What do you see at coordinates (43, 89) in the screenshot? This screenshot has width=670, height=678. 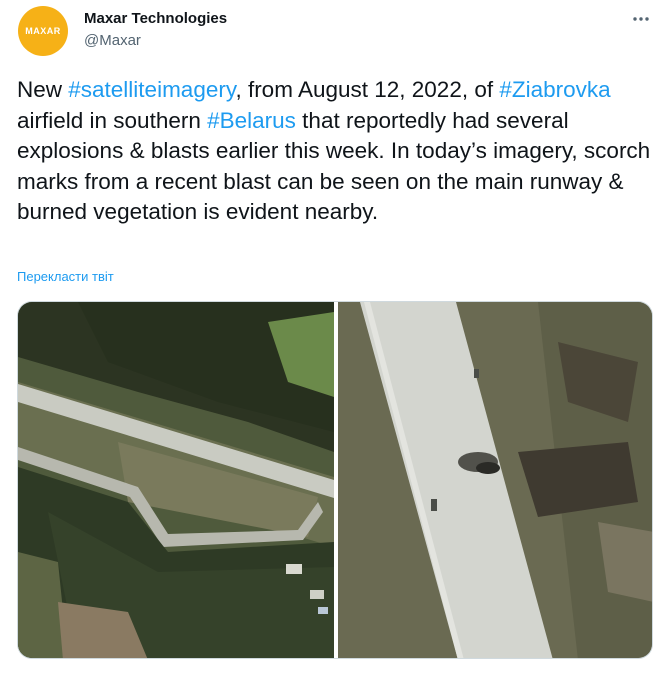 I see `tweet-text-part: New` at bounding box center [43, 89].